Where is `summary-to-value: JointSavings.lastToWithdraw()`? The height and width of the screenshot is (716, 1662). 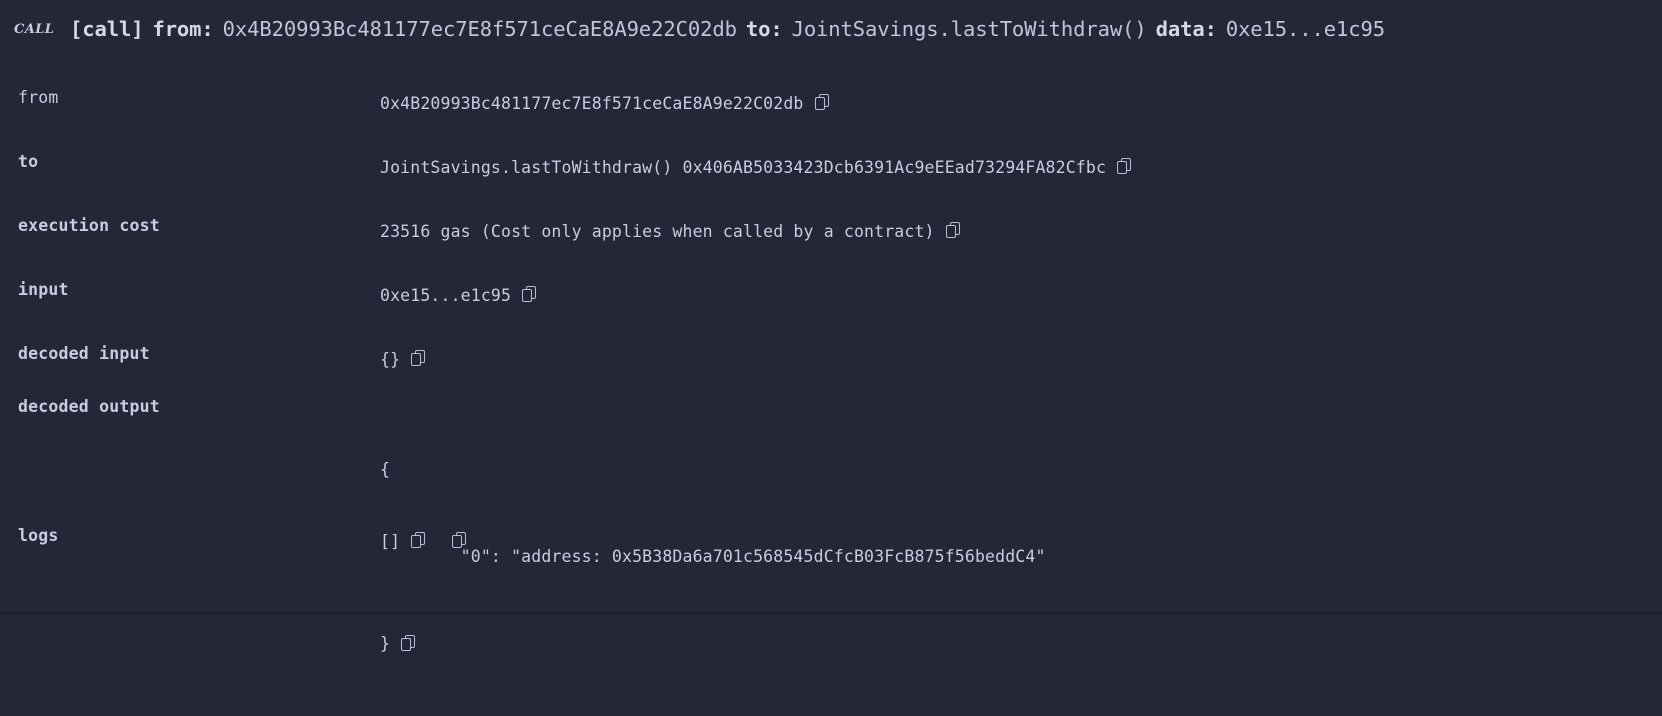
summary-to-value: JointSavings.lastToWithdraw() is located at coordinates (969, 29).